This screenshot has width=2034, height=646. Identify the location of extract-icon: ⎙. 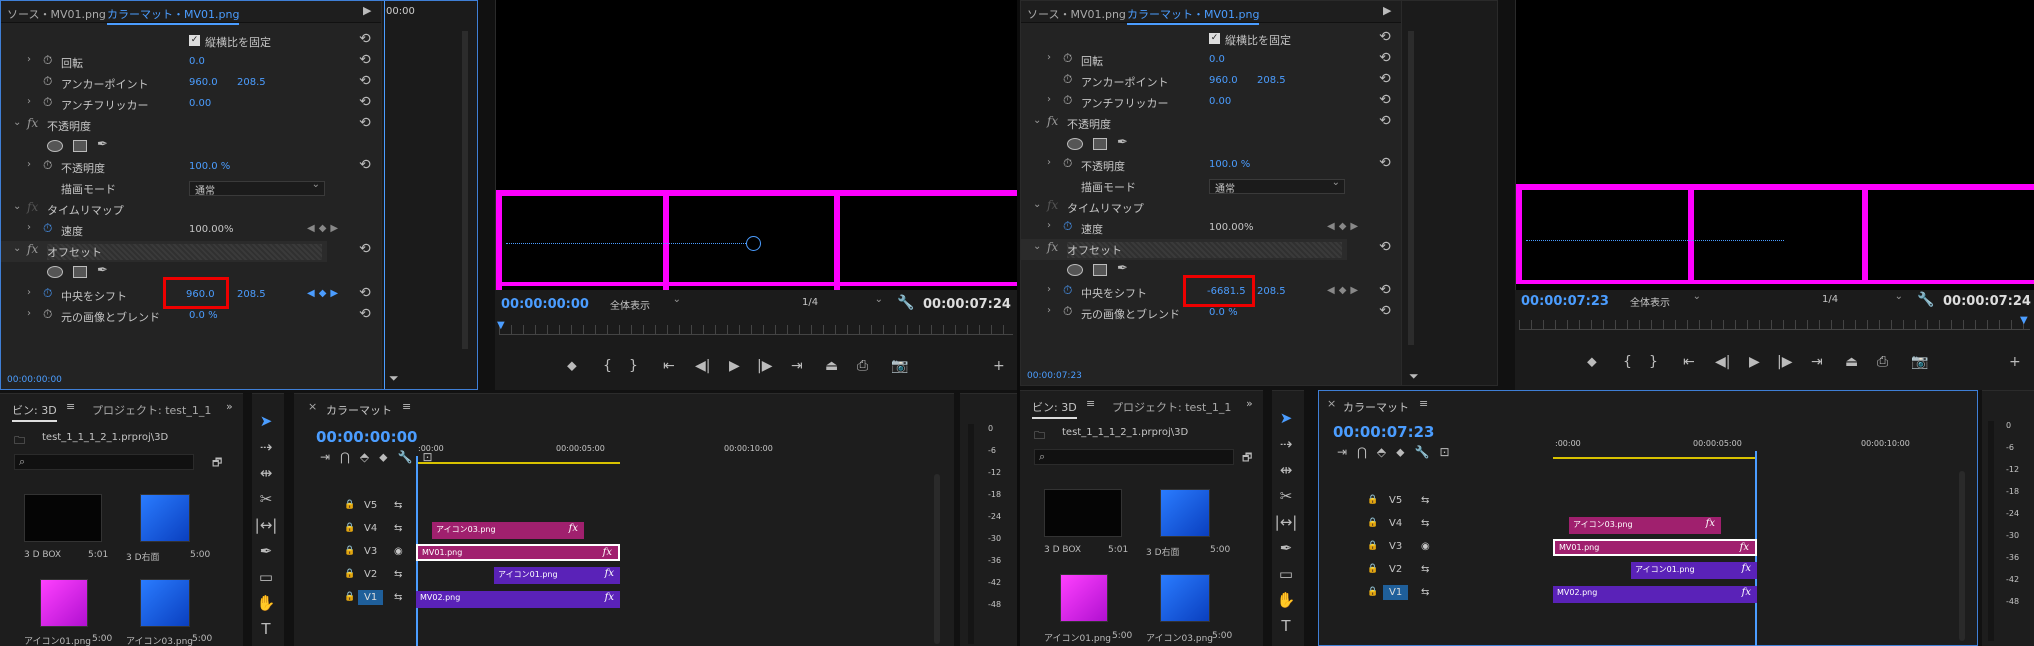
(1882, 362).